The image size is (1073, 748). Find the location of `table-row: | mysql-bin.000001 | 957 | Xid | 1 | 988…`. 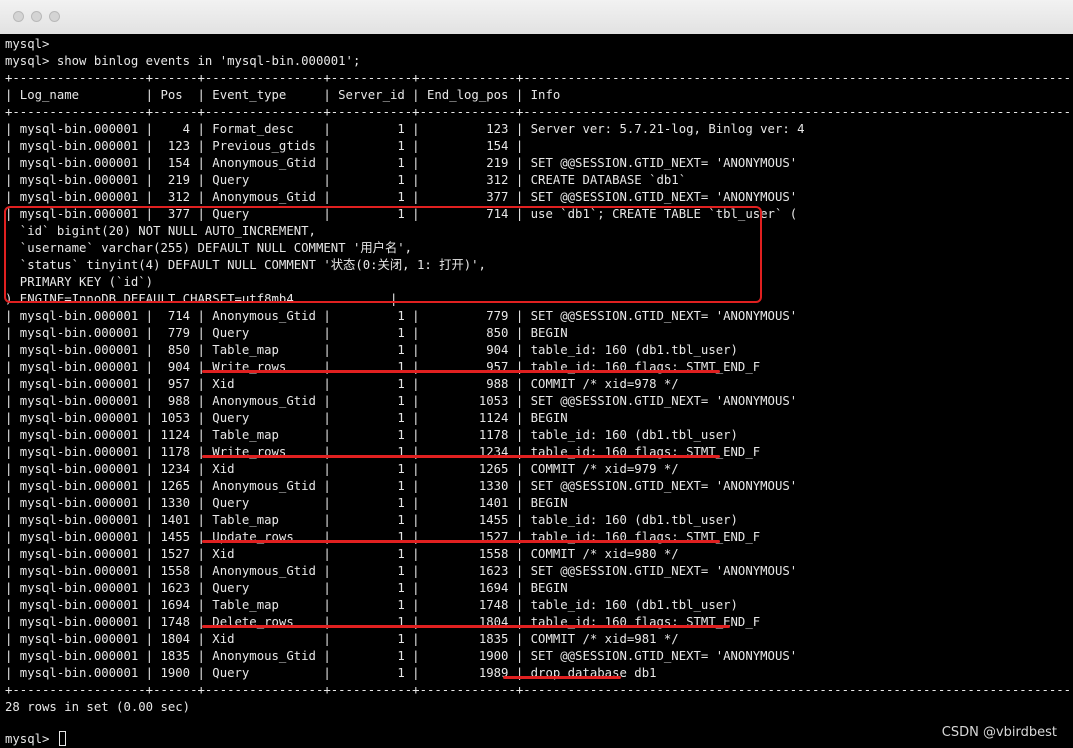

table-row: | mysql-bin.000001 | 957 | Xid | 1 | 988… is located at coordinates (342, 384).